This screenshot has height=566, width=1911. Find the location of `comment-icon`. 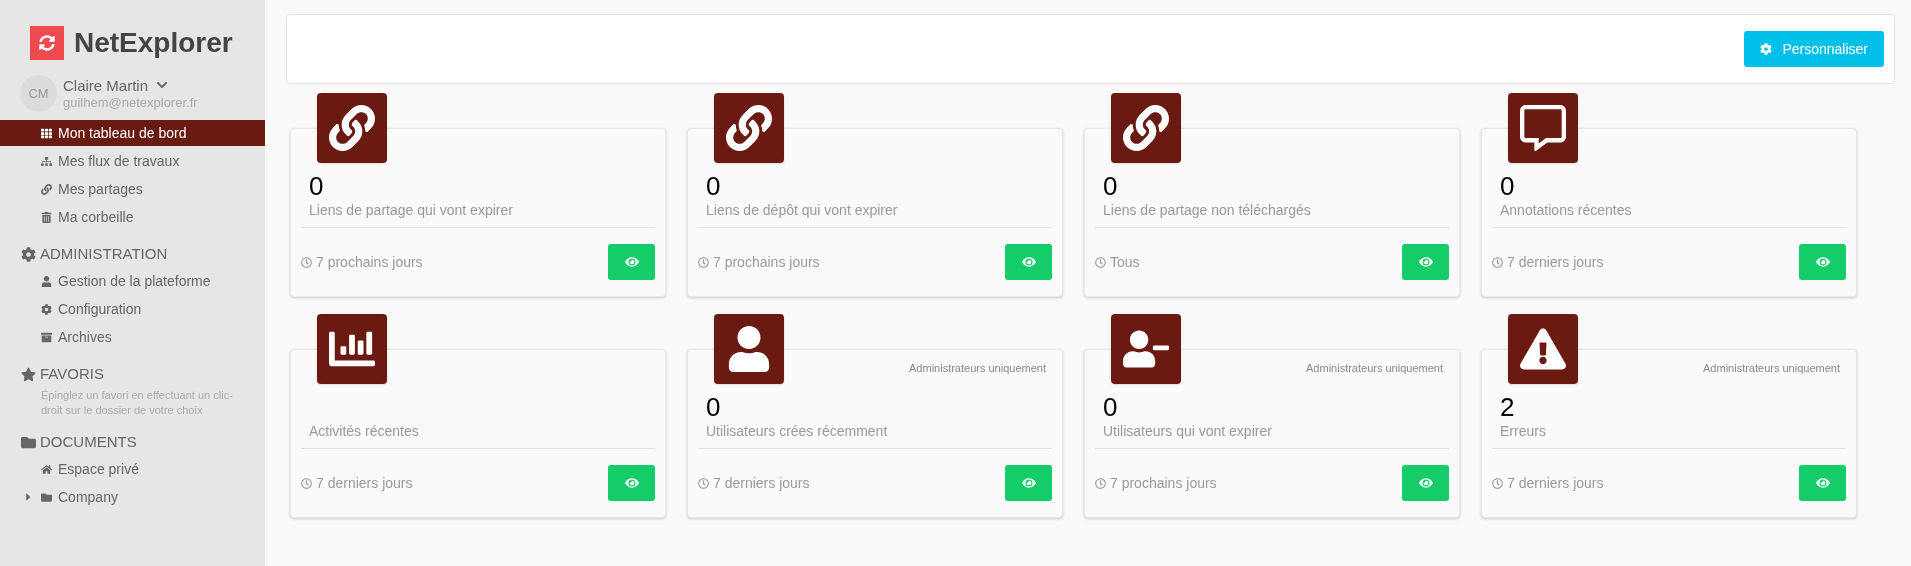

comment-icon is located at coordinates (1543, 128).